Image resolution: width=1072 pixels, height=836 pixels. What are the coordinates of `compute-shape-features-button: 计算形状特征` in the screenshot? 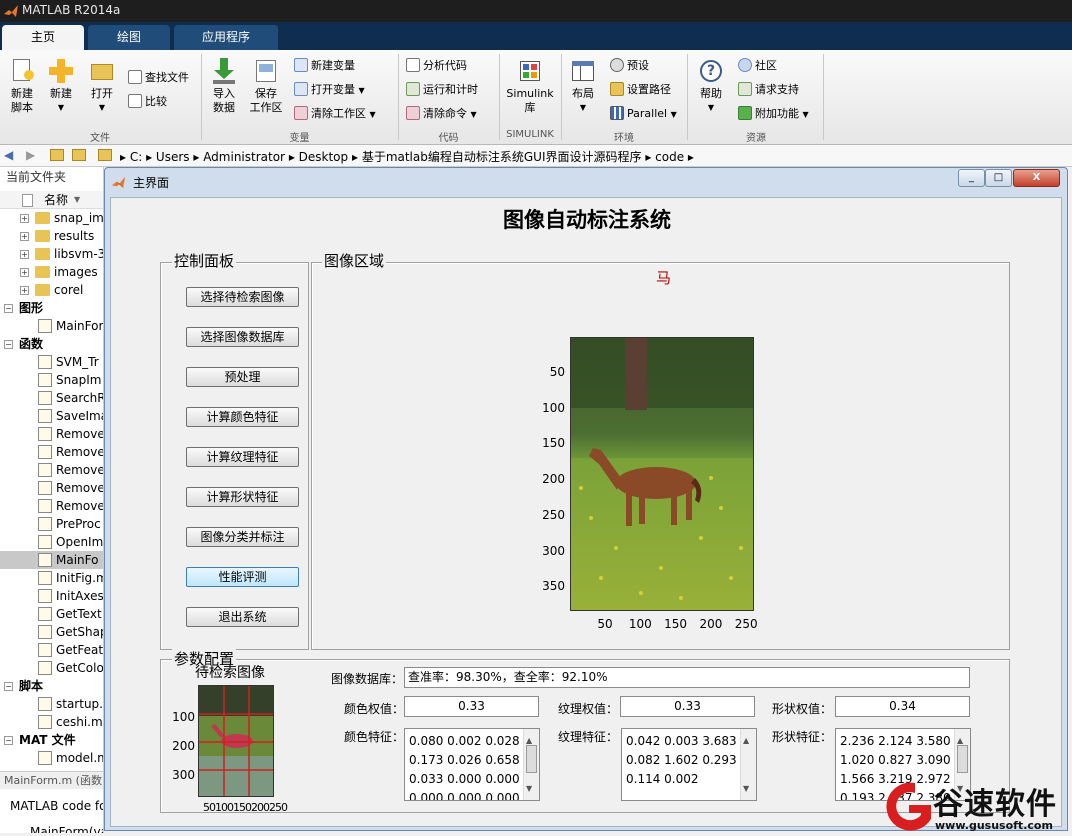 It's located at (242, 497).